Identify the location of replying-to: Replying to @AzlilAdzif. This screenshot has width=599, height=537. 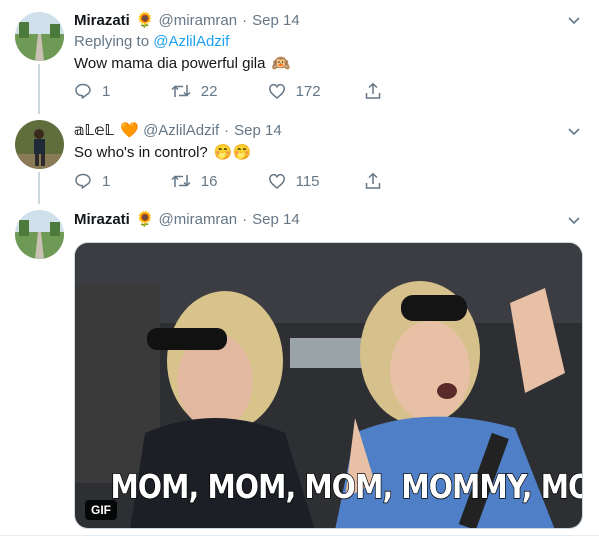
(151, 41).